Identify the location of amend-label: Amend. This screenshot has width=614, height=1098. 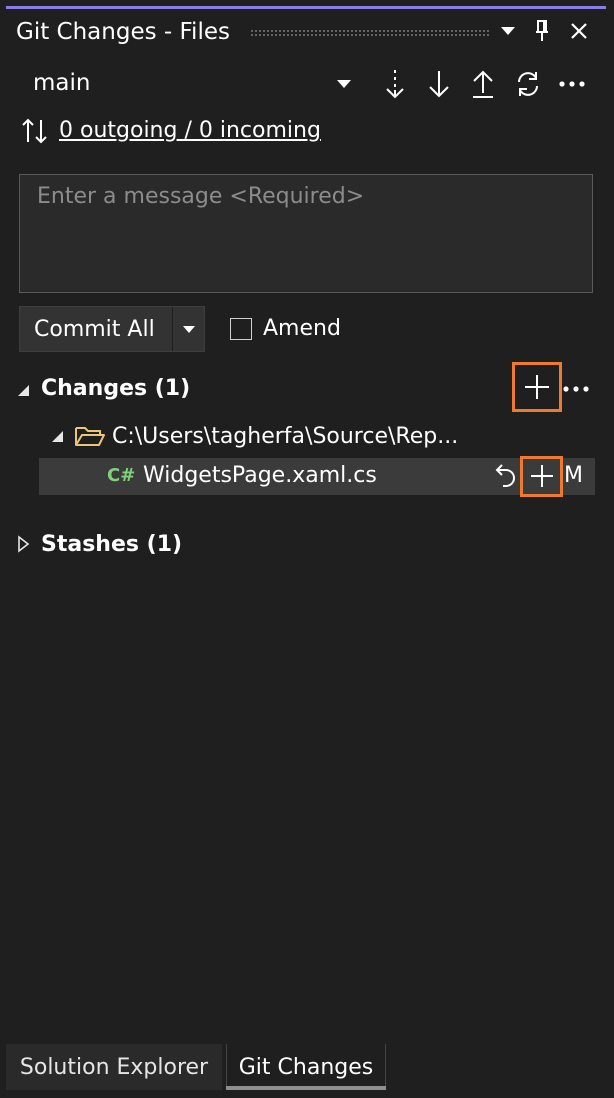
(302, 328).